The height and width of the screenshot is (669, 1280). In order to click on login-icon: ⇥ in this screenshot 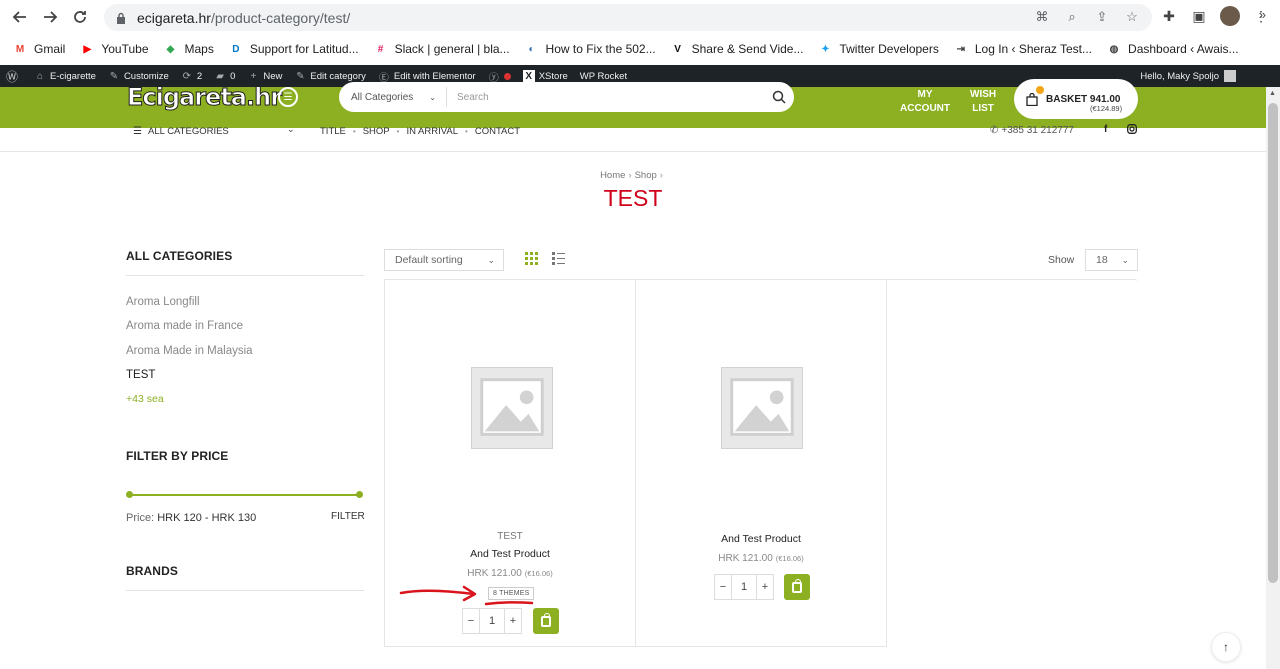, I will do `click(961, 49)`.